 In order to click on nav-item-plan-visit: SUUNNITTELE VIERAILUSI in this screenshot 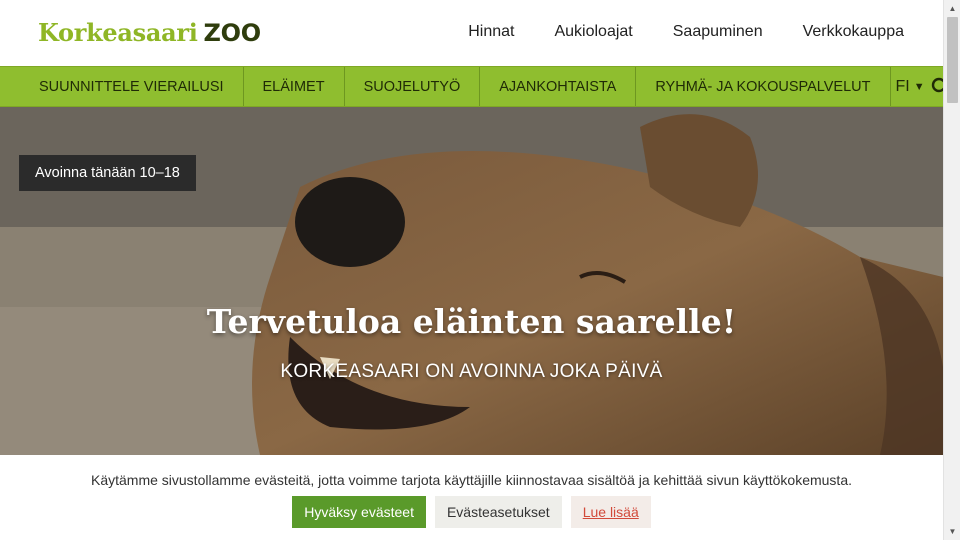, I will do `click(122, 86)`.